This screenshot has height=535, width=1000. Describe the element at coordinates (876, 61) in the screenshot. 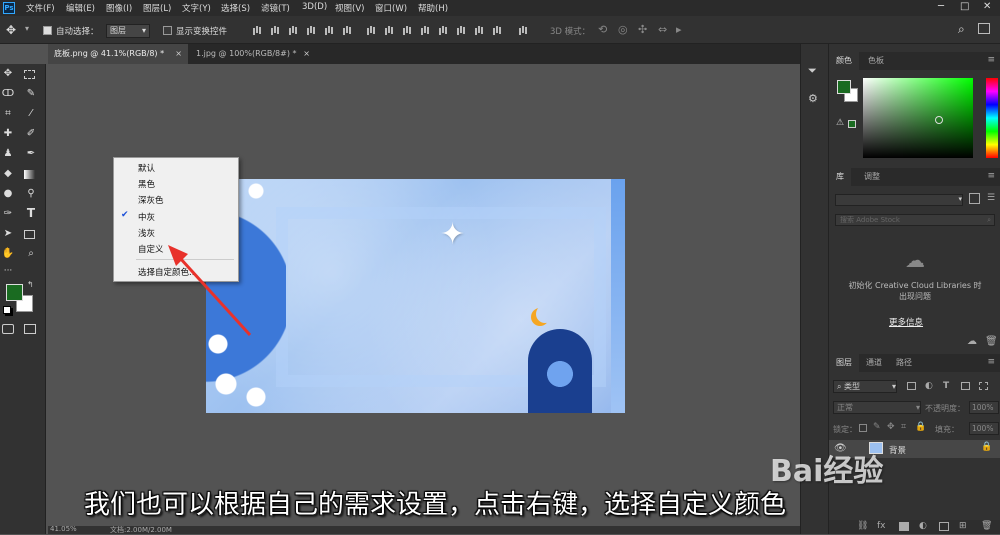

I see `tab-swatches: 色板` at that location.